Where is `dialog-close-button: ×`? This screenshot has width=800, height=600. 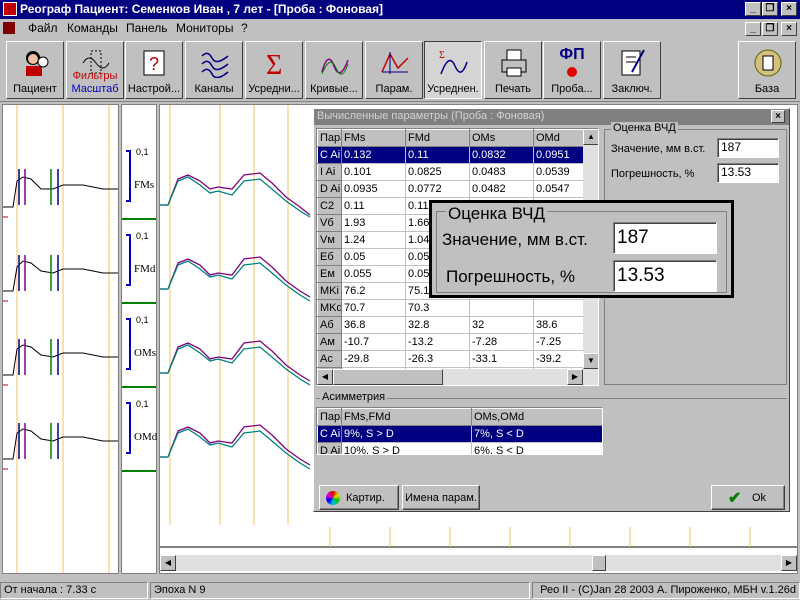 dialog-close-button: × is located at coordinates (778, 116).